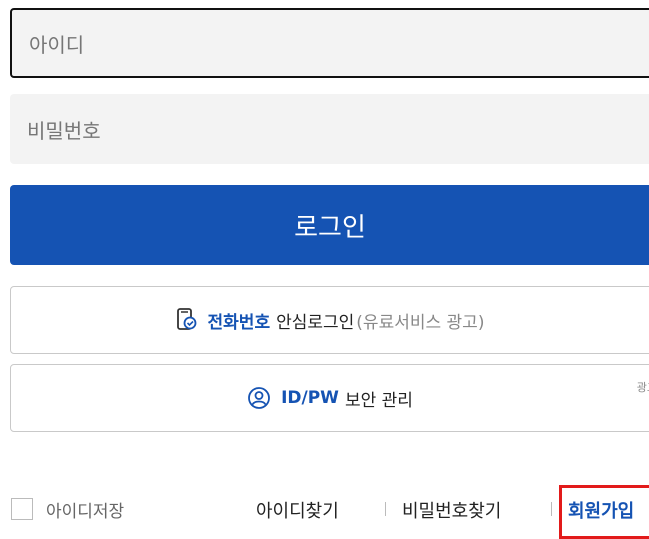 The height and width of the screenshot is (539, 649). Describe the element at coordinates (420, 322) in the screenshot. I see `phone-login-note: (유료서비스 광고)` at that location.